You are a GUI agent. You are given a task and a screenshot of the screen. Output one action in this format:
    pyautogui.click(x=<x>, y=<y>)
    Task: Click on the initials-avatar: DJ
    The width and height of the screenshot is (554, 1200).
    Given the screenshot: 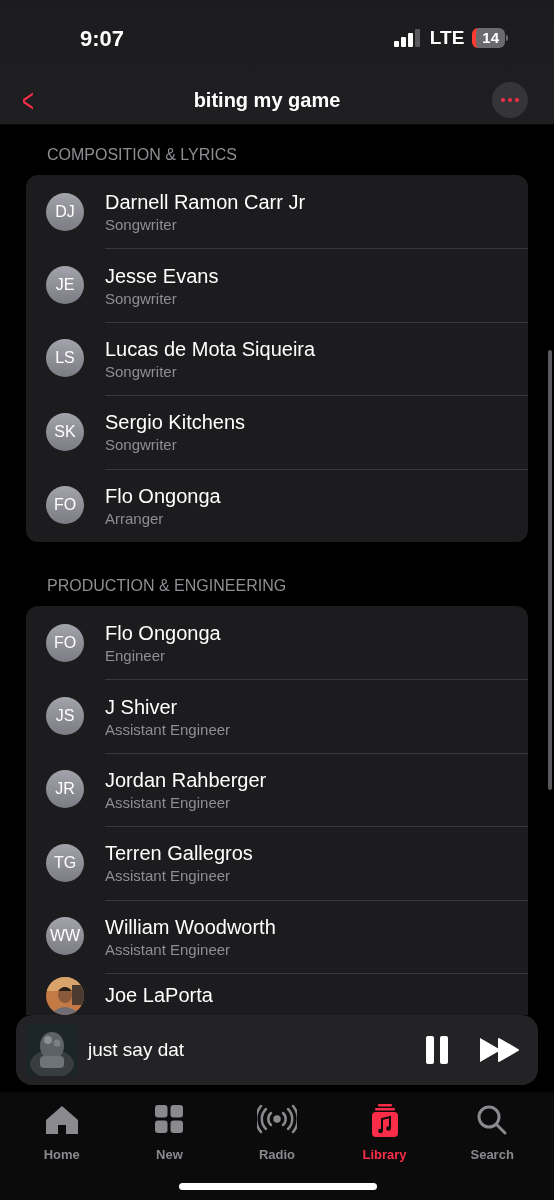 What is the action you would take?
    pyautogui.click(x=65, y=211)
    